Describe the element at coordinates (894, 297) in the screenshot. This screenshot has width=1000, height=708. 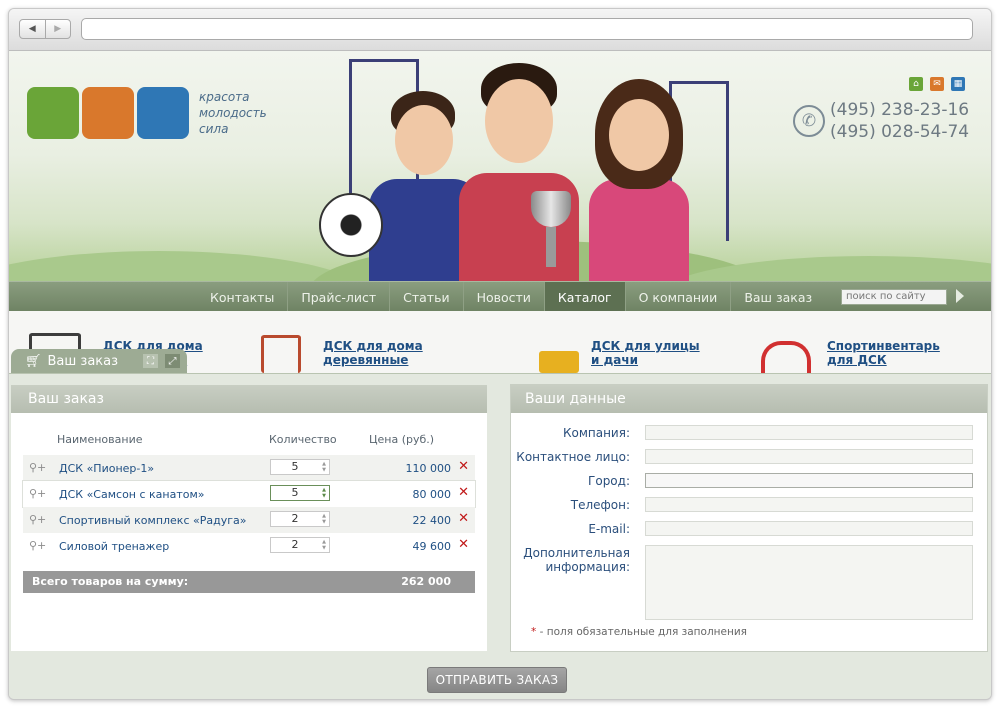
I see `search-input: поиск по сайту` at that location.